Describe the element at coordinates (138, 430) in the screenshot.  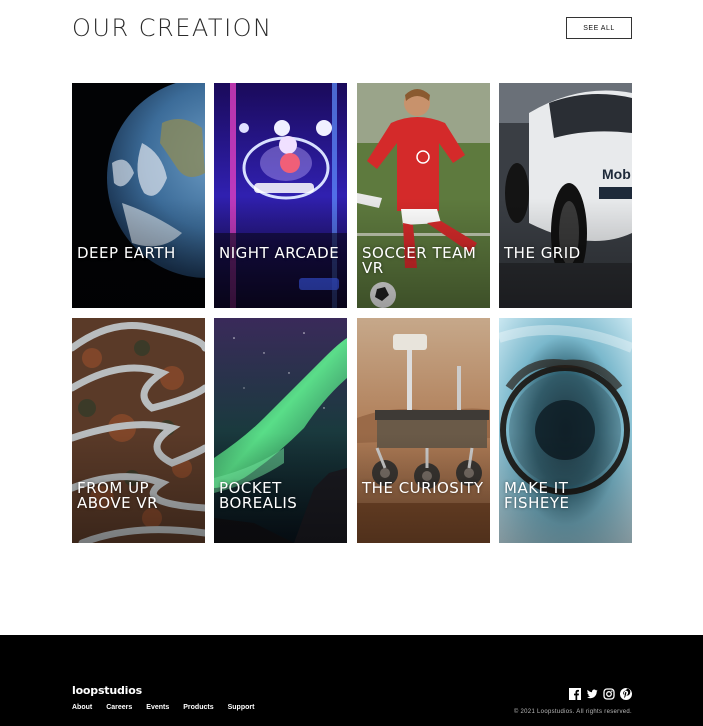
I see `creation-card-from-up-above-vr: FROM UP ABOVE VR` at that location.